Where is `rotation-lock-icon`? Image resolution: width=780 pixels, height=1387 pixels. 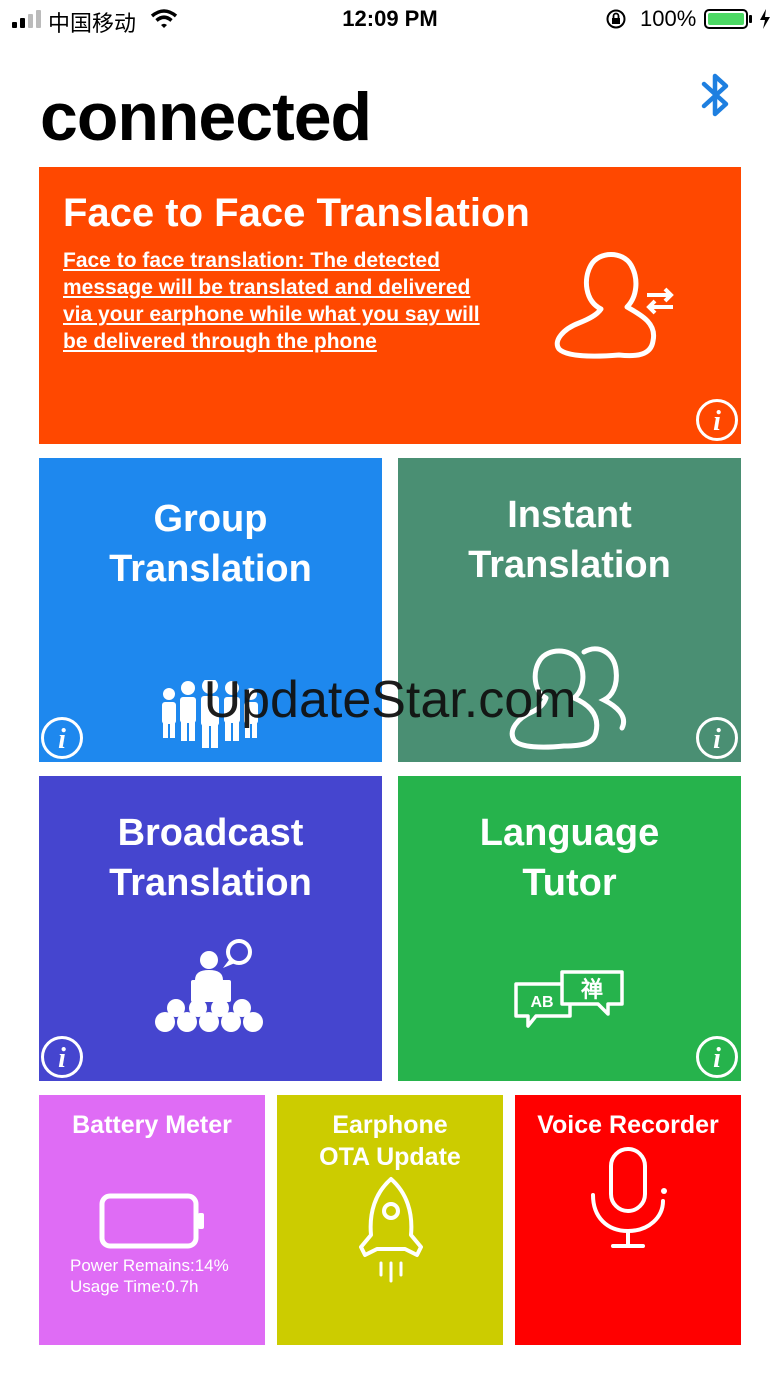 rotation-lock-icon is located at coordinates (616, 19).